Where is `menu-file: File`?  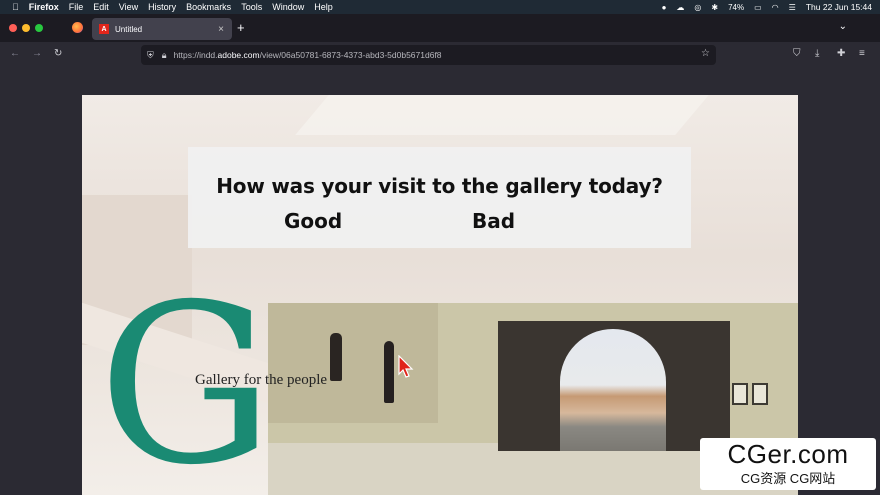 menu-file: File is located at coordinates (76, 7).